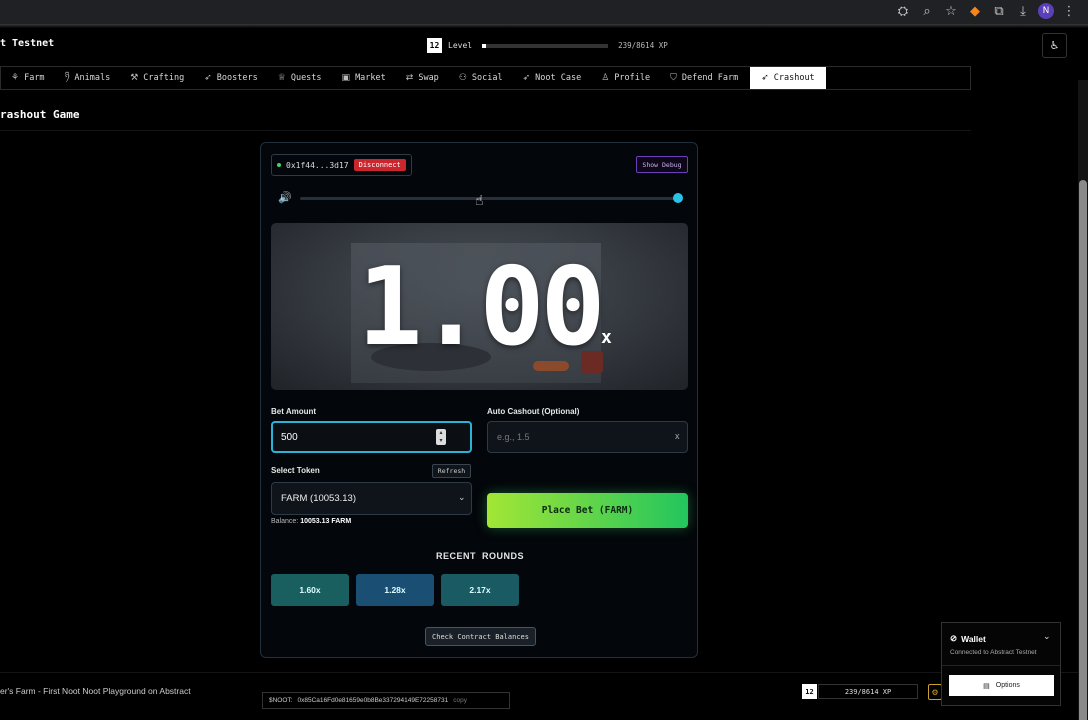 The image size is (1088, 720). Describe the element at coordinates (484, 45) in the screenshot. I see `xp-progress-fill` at that location.